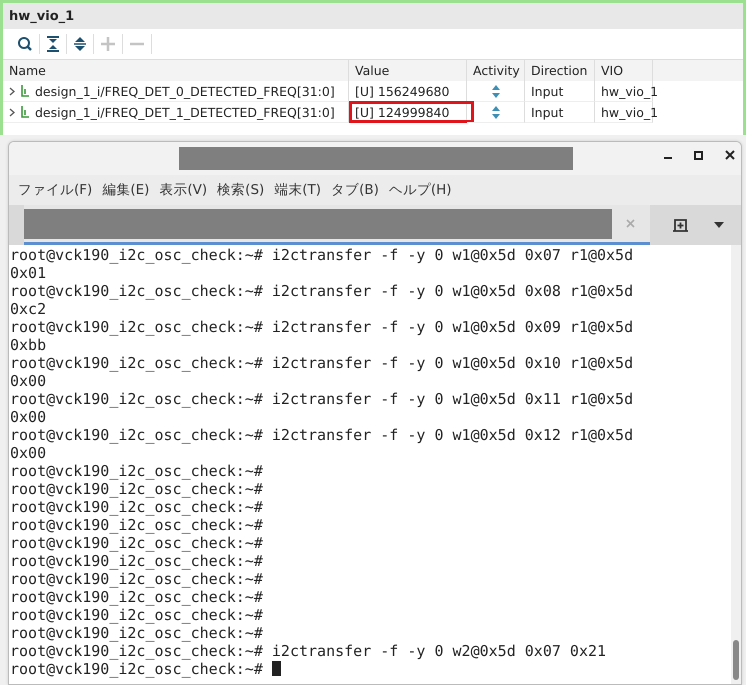 The height and width of the screenshot is (685, 746). What do you see at coordinates (301, 190) in the screenshot?
I see `menu-item: 端末(T)` at bounding box center [301, 190].